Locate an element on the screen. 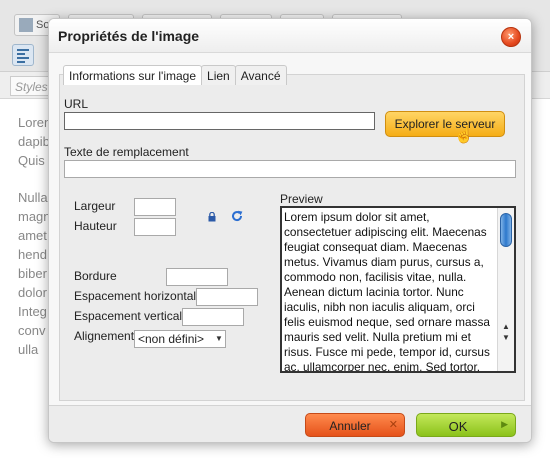 The image size is (550, 458). close-button: × is located at coordinates (511, 37).